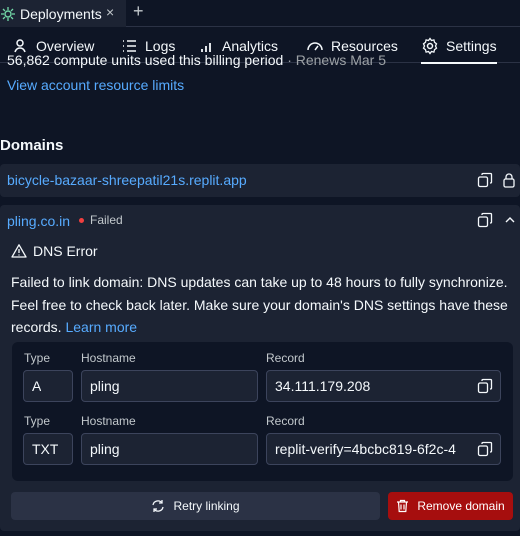 The height and width of the screenshot is (536, 520). What do you see at coordinates (323, 386) in the screenshot?
I see `record-value: 34.111.179.208` at bounding box center [323, 386].